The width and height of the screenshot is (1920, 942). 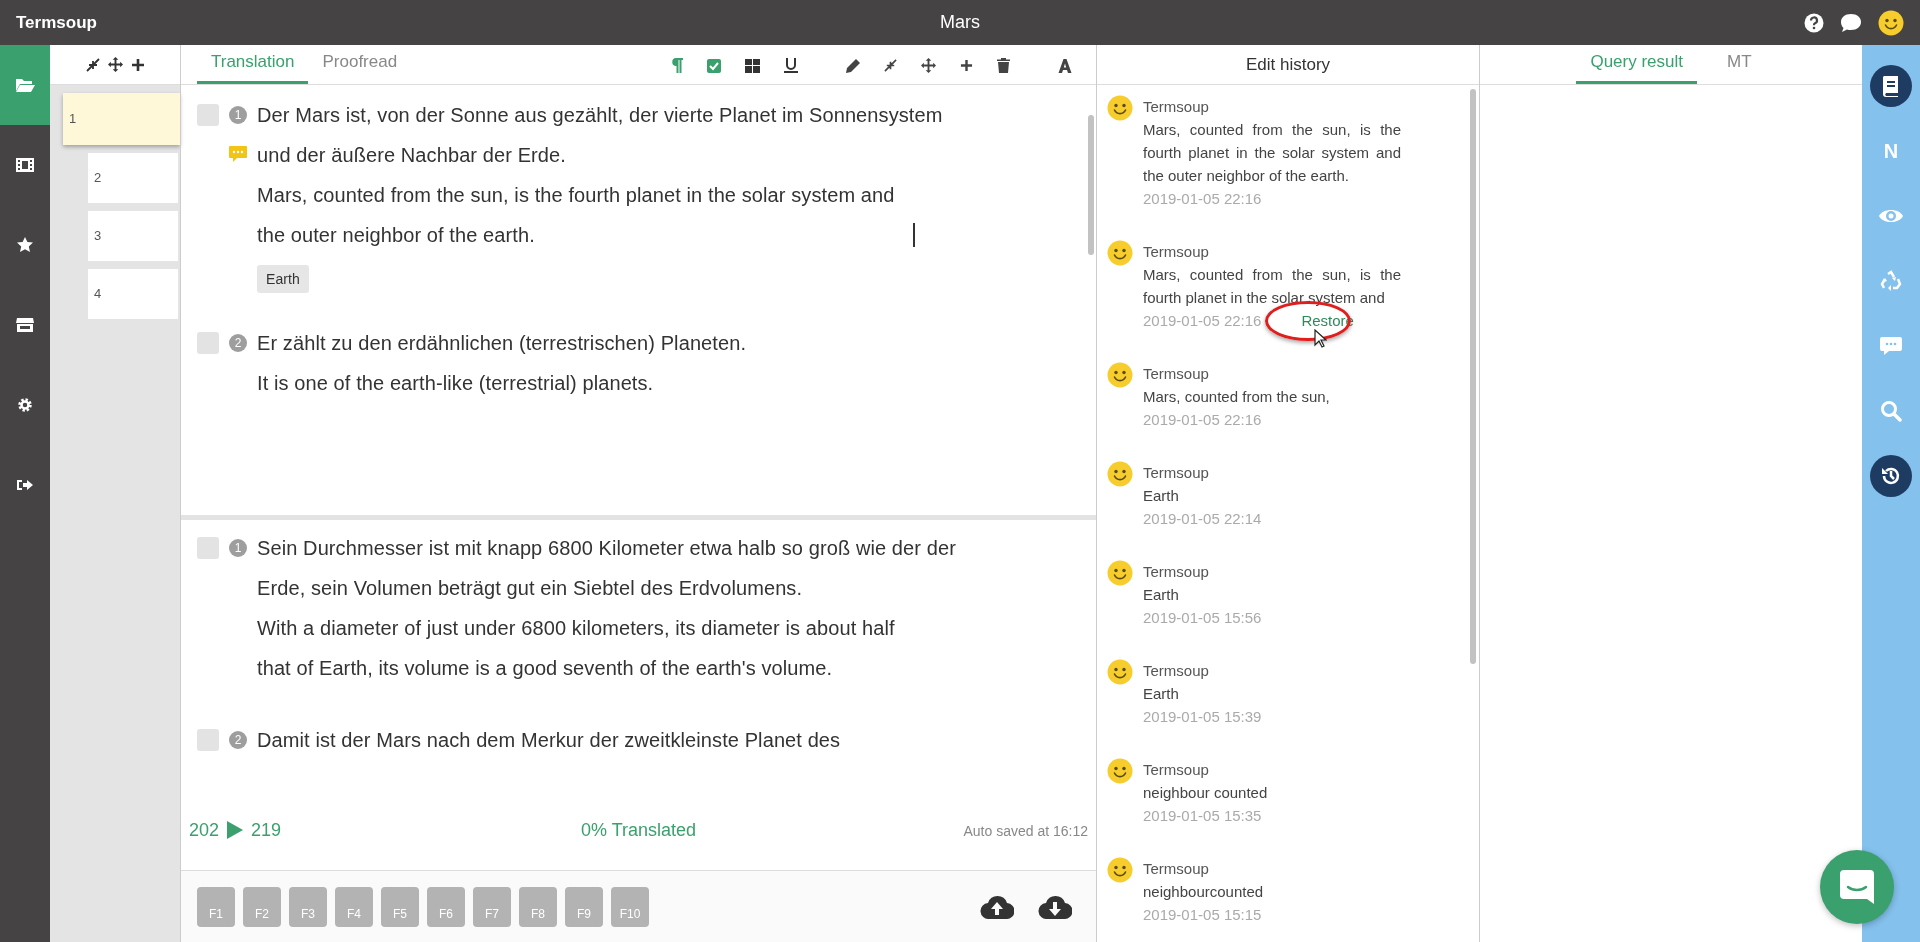 What do you see at coordinates (133, 178) in the screenshot?
I see `segment-card: 2` at bounding box center [133, 178].